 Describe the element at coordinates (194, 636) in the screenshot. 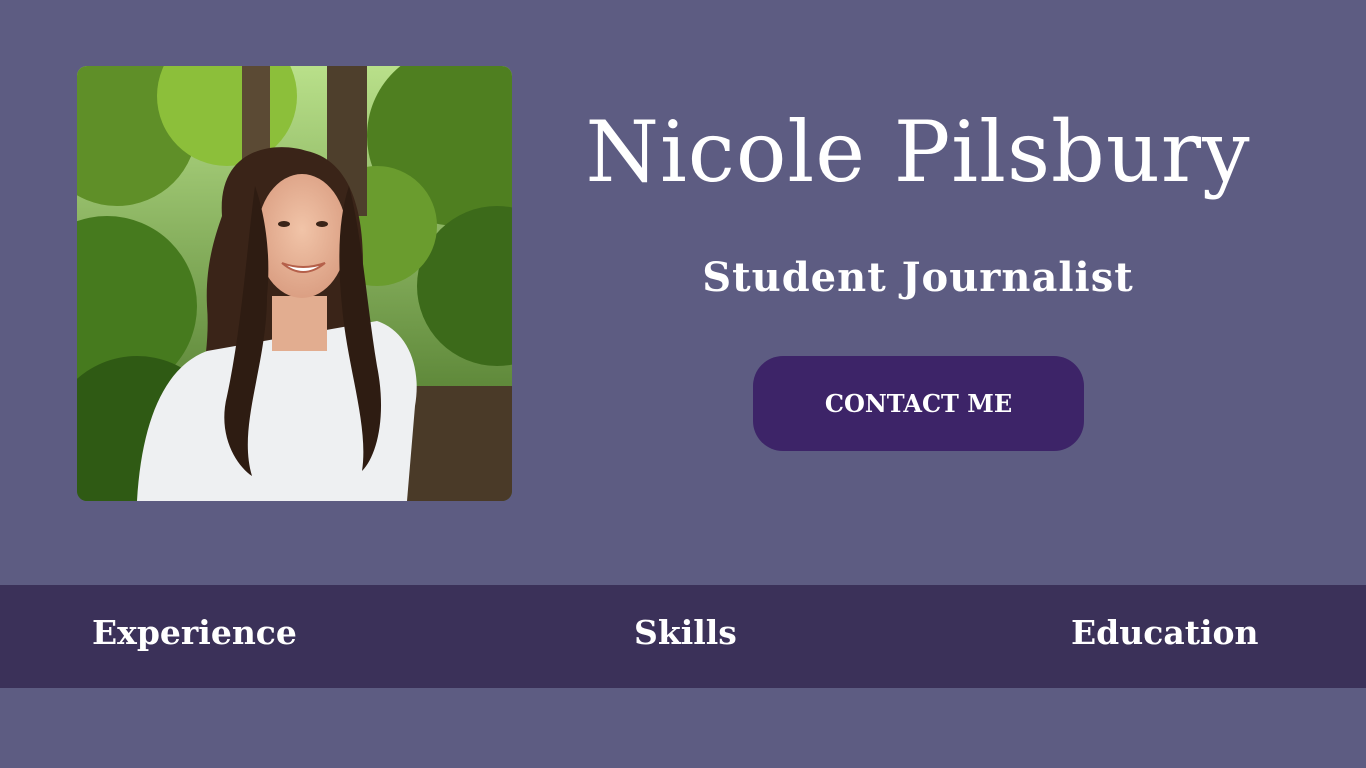

I see `nav-link-experience: Experience` at that location.